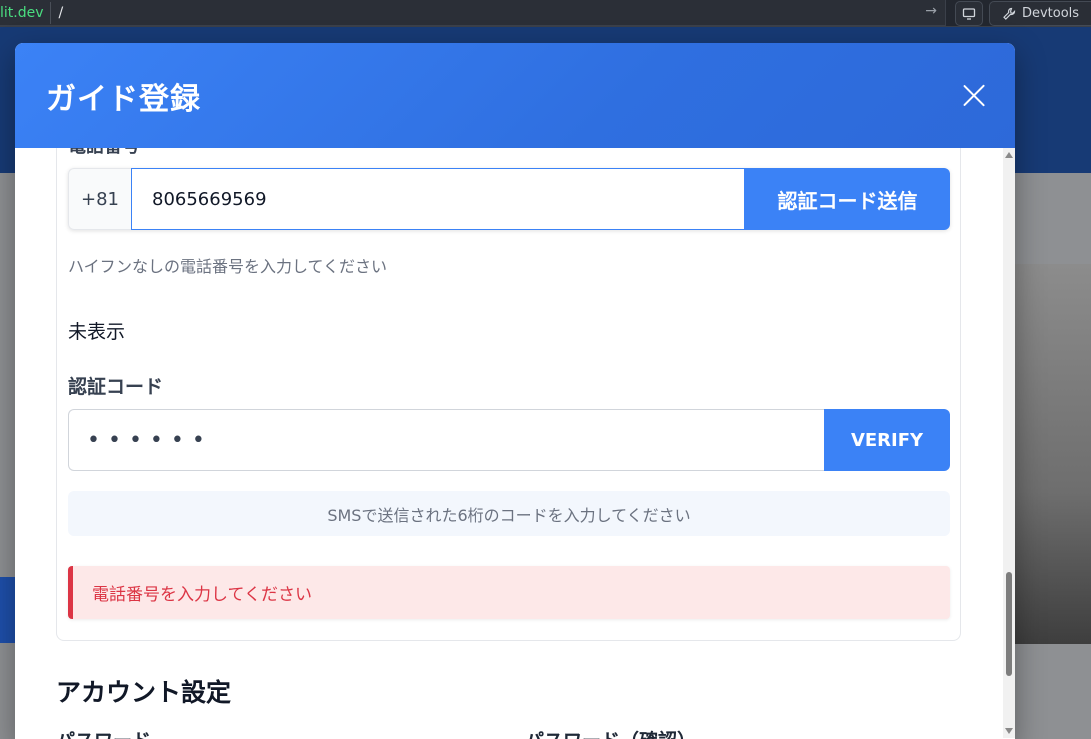 This screenshot has height=739, width=1091. Describe the element at coordinates (1009, 155) in the screenshot. I see `scroll-up-icon` at that location.